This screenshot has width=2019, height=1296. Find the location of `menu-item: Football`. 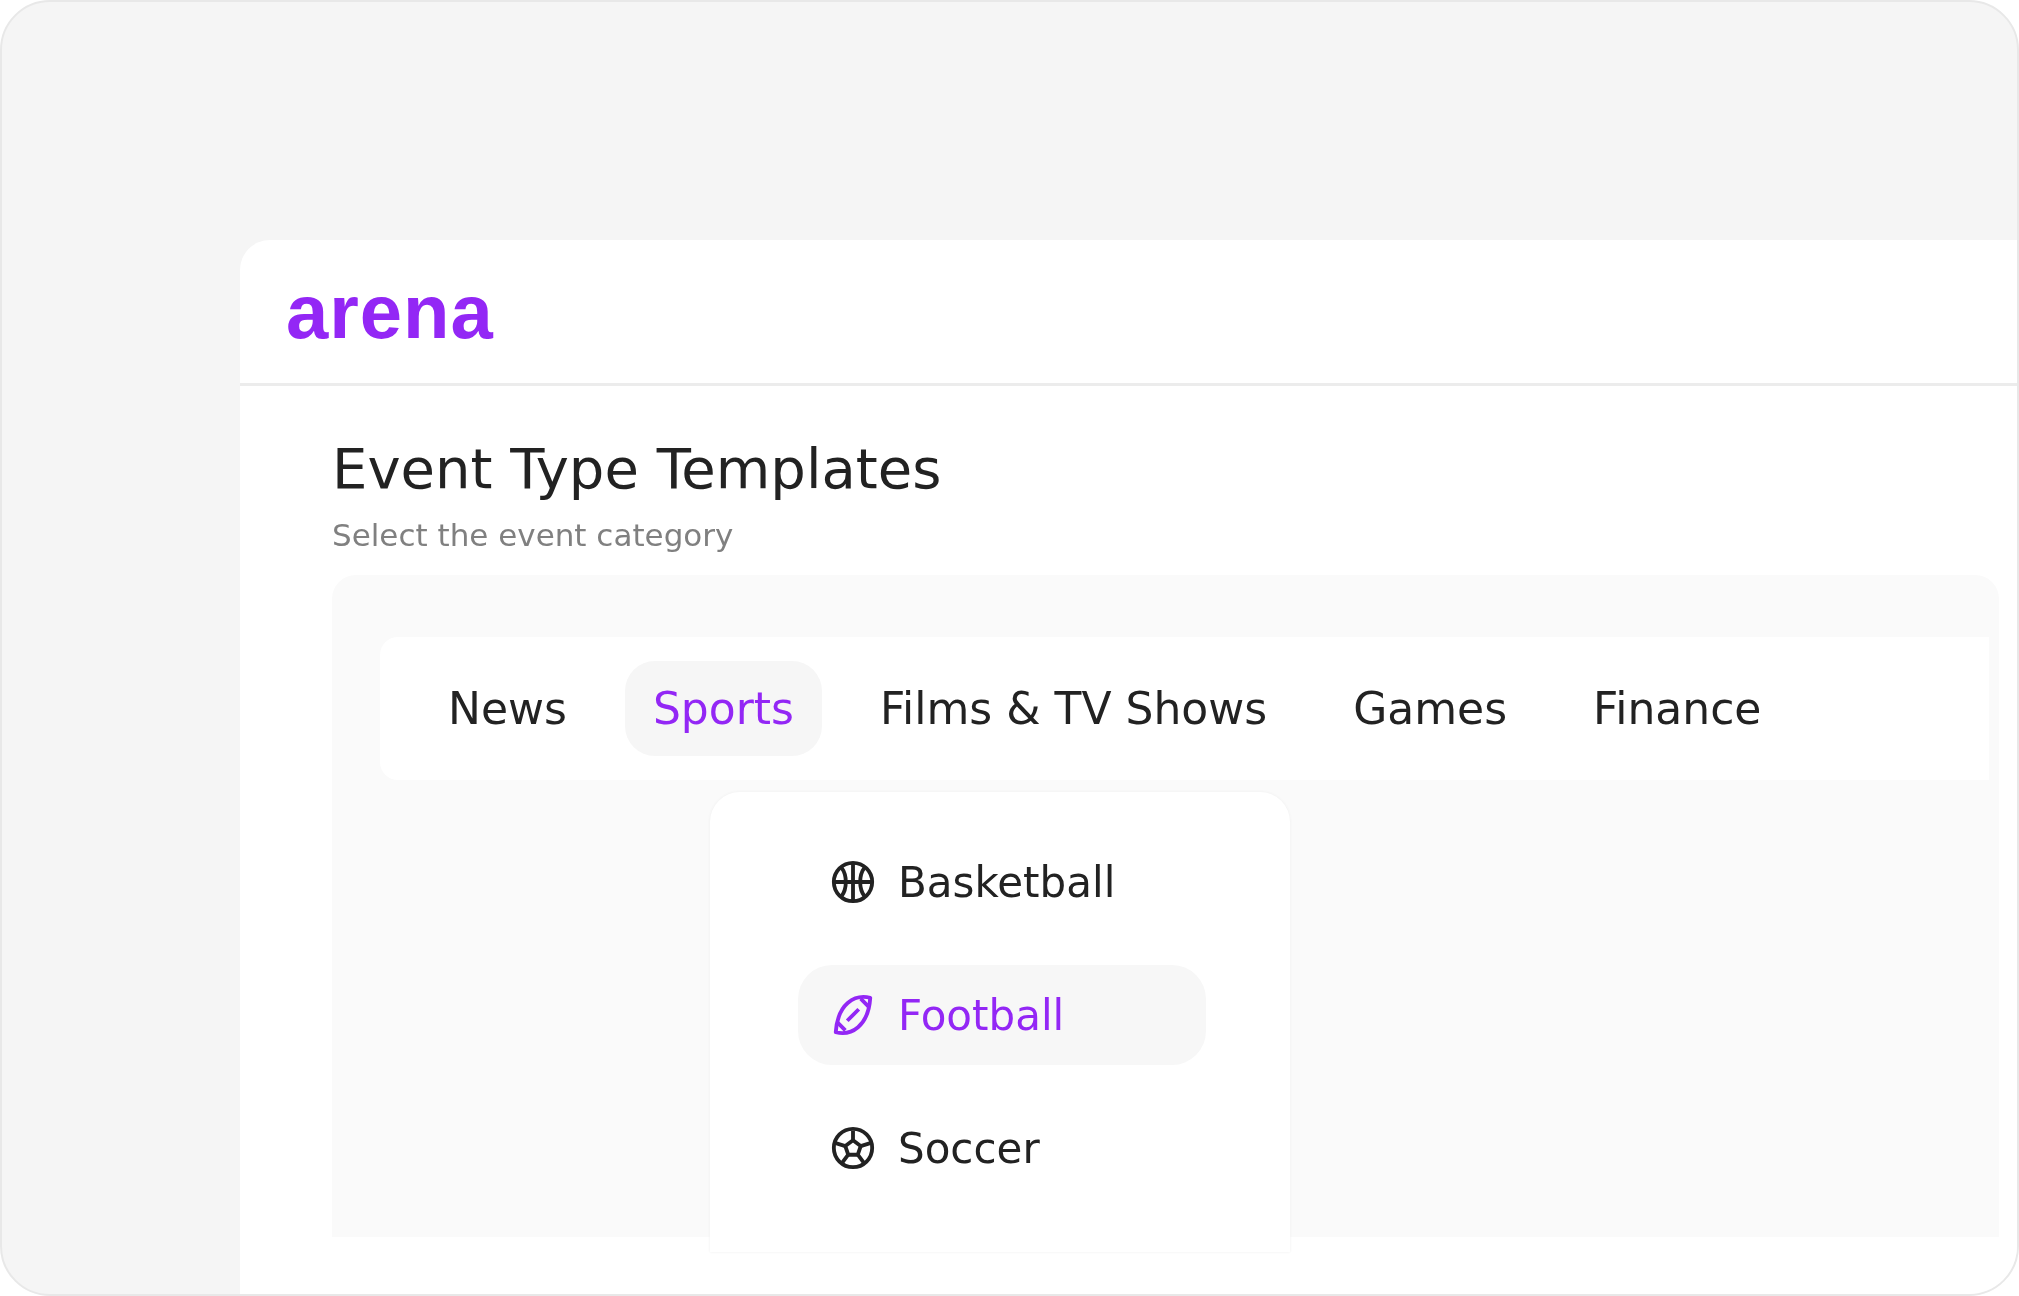

menu-item: Football is located at coordinates (1002, 1015).